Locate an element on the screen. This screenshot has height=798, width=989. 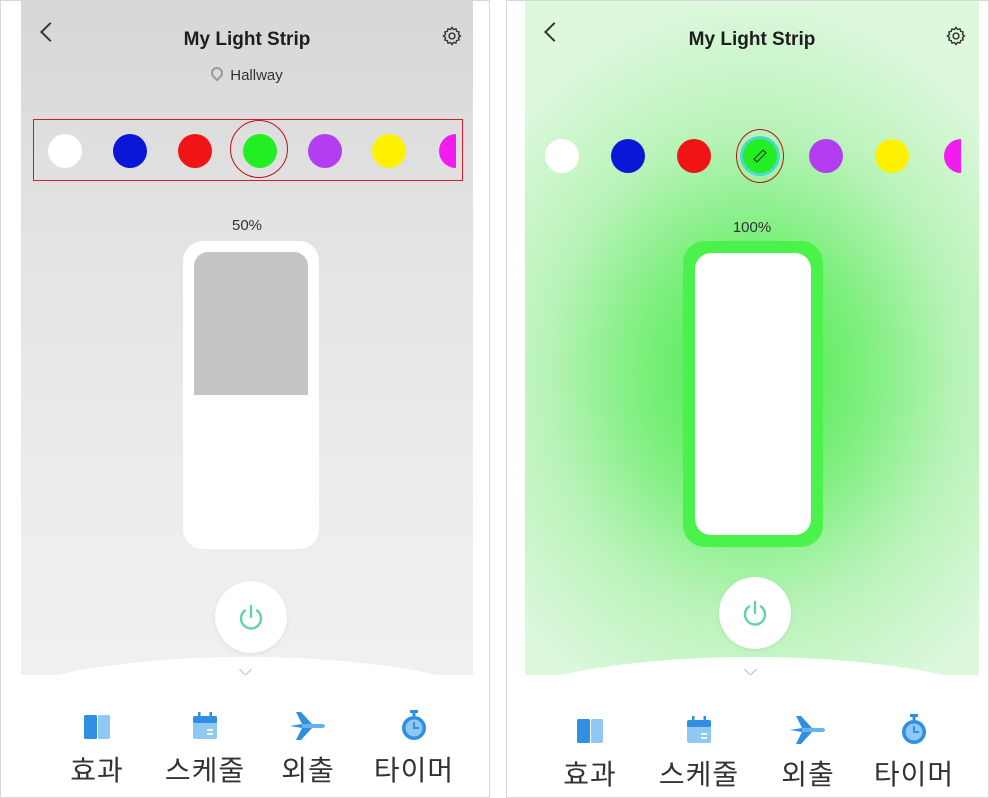
brightness-level-area is located at coordinates (753, 394).